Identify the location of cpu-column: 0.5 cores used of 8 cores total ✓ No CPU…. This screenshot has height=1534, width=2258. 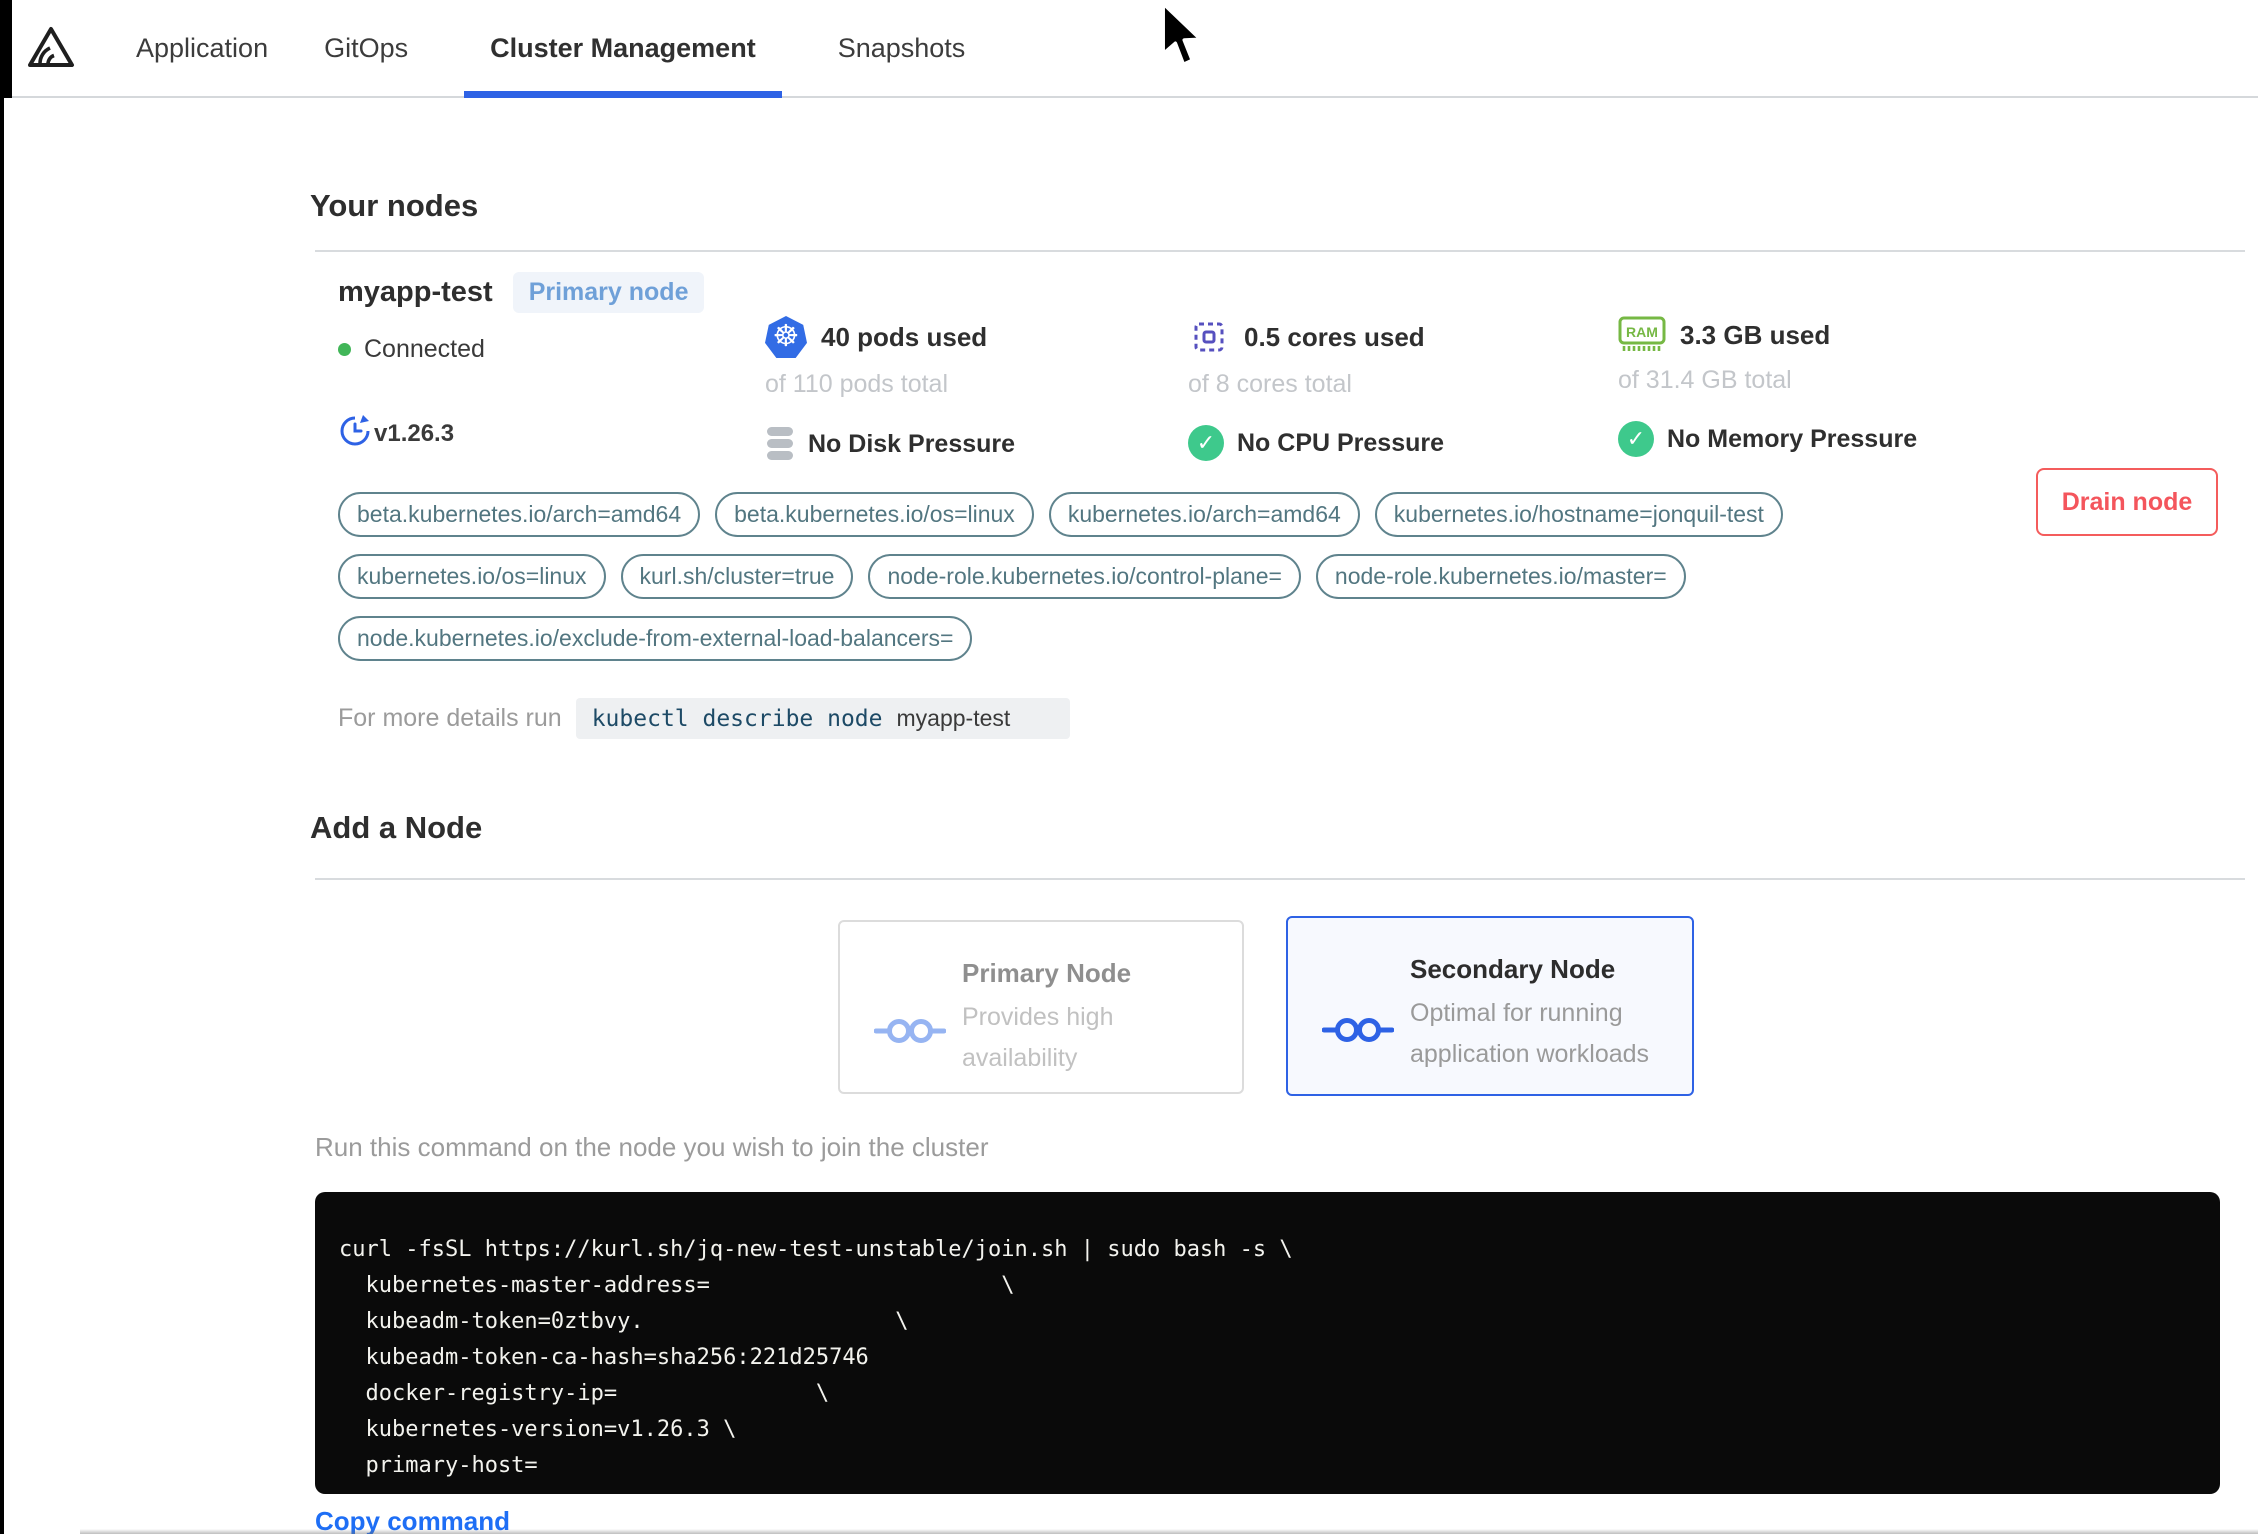
(1316, 388).